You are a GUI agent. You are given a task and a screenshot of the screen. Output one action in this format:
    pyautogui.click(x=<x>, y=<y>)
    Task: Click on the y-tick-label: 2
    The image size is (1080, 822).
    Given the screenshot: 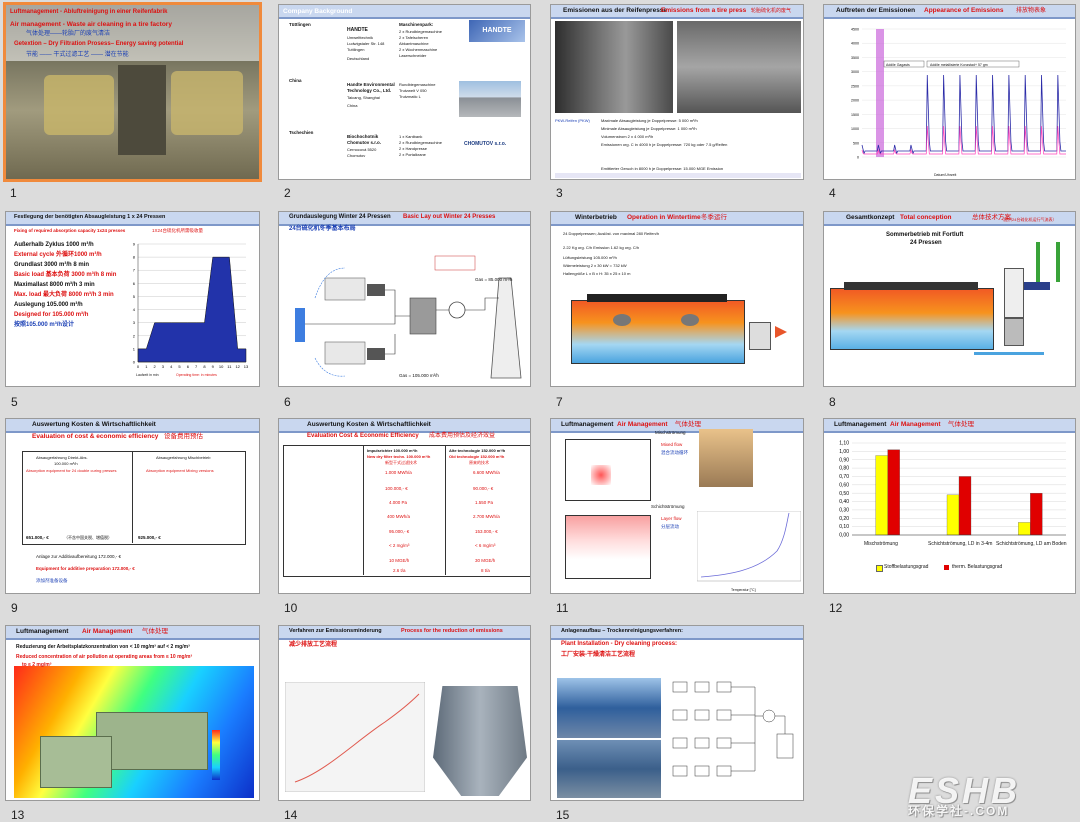 What is the action you would take?
    pyautogui.click(x=134, y=335)
    